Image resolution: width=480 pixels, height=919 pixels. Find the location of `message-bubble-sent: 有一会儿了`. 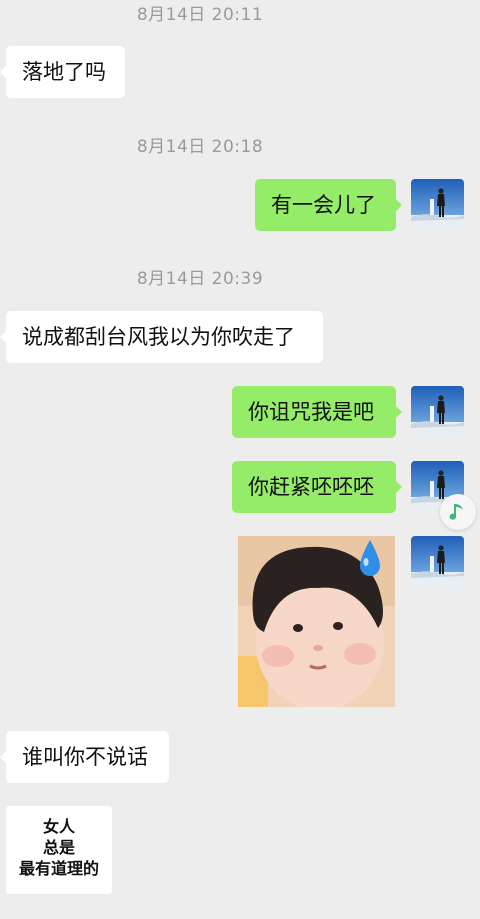

message-bubble-sent: 有一会儿了 is located at coordinates (328, 205).